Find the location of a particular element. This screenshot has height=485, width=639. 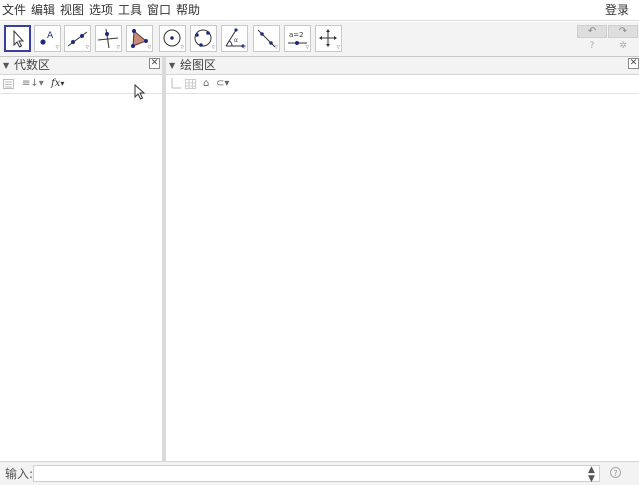

slider-tool-button: a=2 ▿ is located at coordinates (297, 38).